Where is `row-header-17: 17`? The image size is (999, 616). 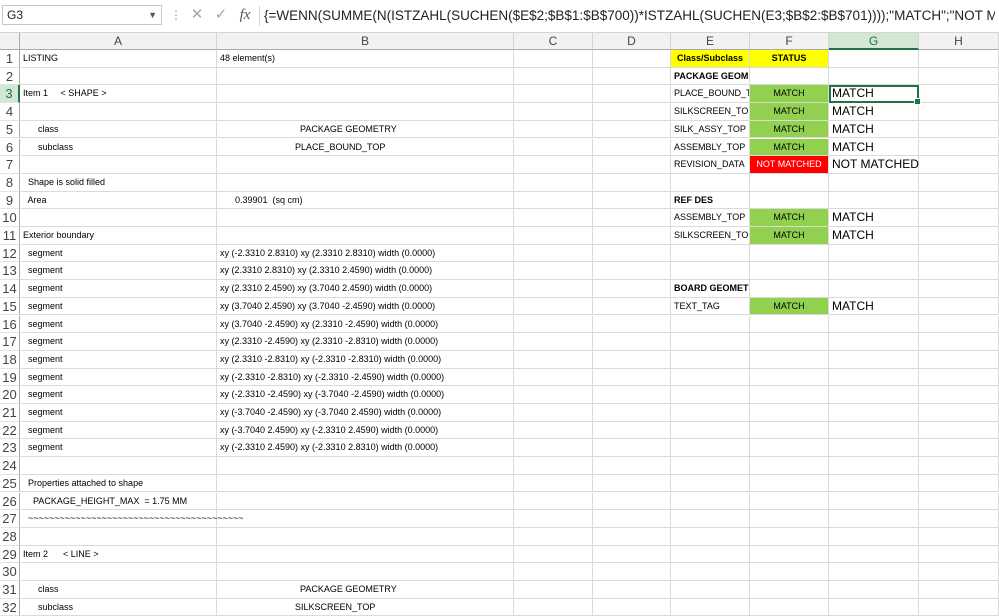 row-header-17: 17 is located at coordinates (10, 342).